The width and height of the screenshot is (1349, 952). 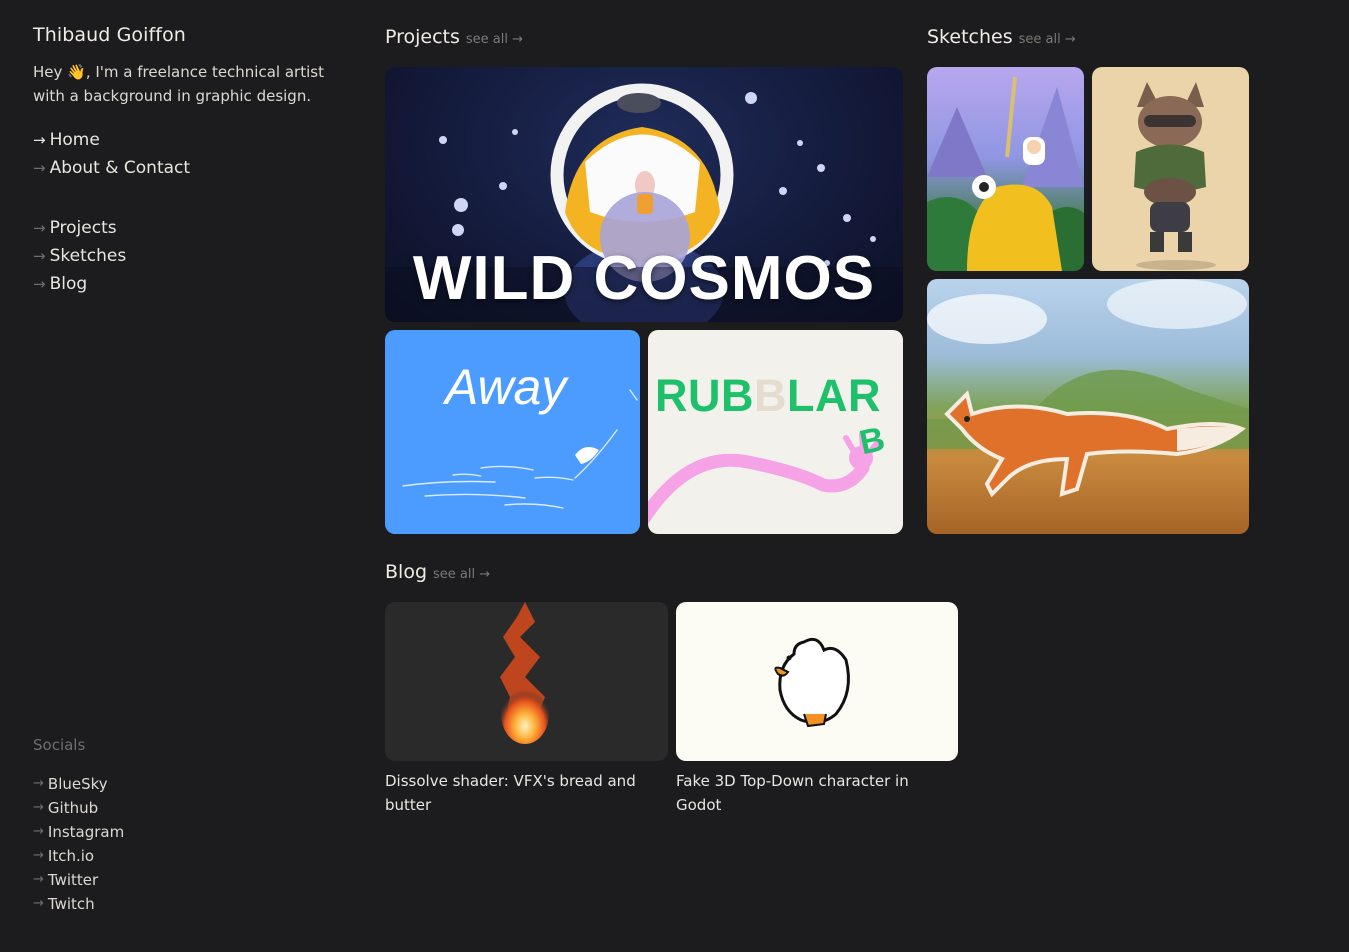 I want to click on nav-item-about-contact: → About & Contact, so click(x=193, y=168).